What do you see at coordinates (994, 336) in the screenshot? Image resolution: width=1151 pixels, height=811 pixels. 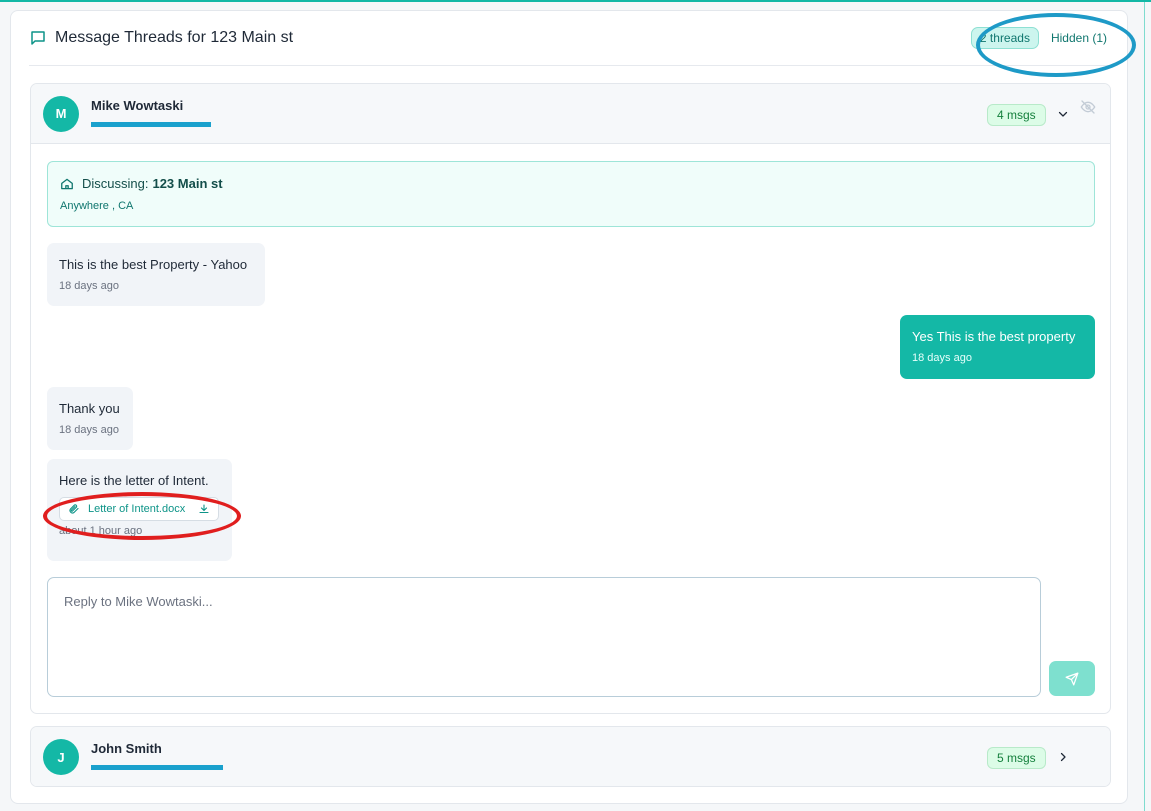 I see `message-text: Yes This is the best property` at bounding box center [994, 336].